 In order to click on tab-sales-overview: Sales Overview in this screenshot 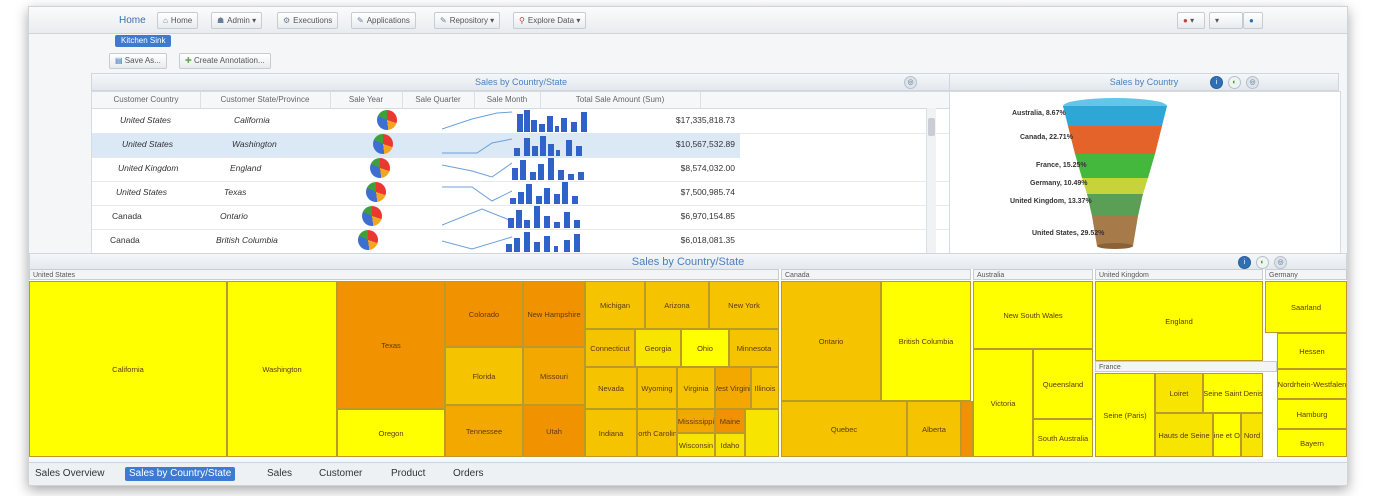, I will do `click(69, 474)`.